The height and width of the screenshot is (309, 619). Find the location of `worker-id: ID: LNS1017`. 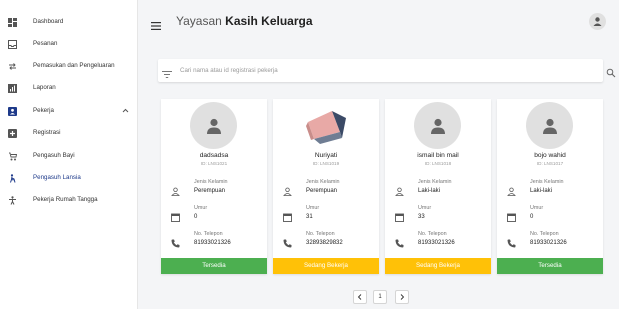

worker-id: ID: LNS1017 is located at coordinates (550, 163).